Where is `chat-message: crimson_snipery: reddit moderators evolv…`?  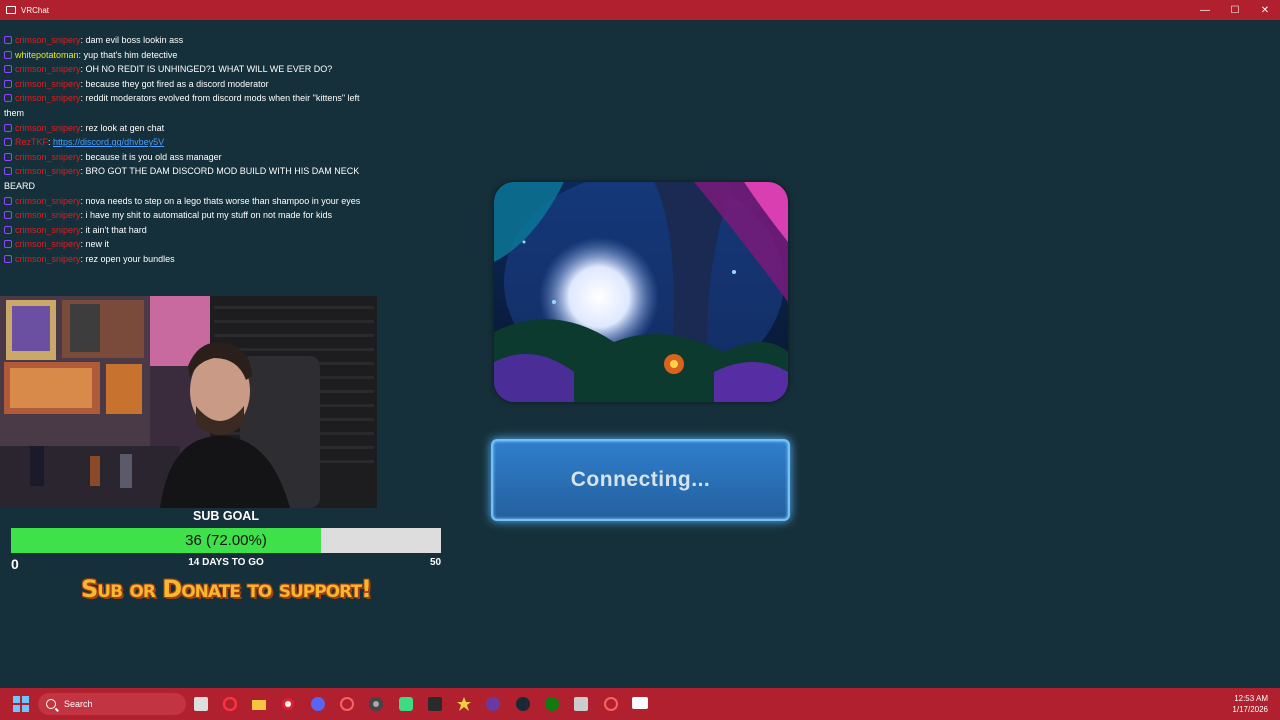 chat-message: crimson_snipery: reddit moderators evolv… is located at coordinates (182, 105).